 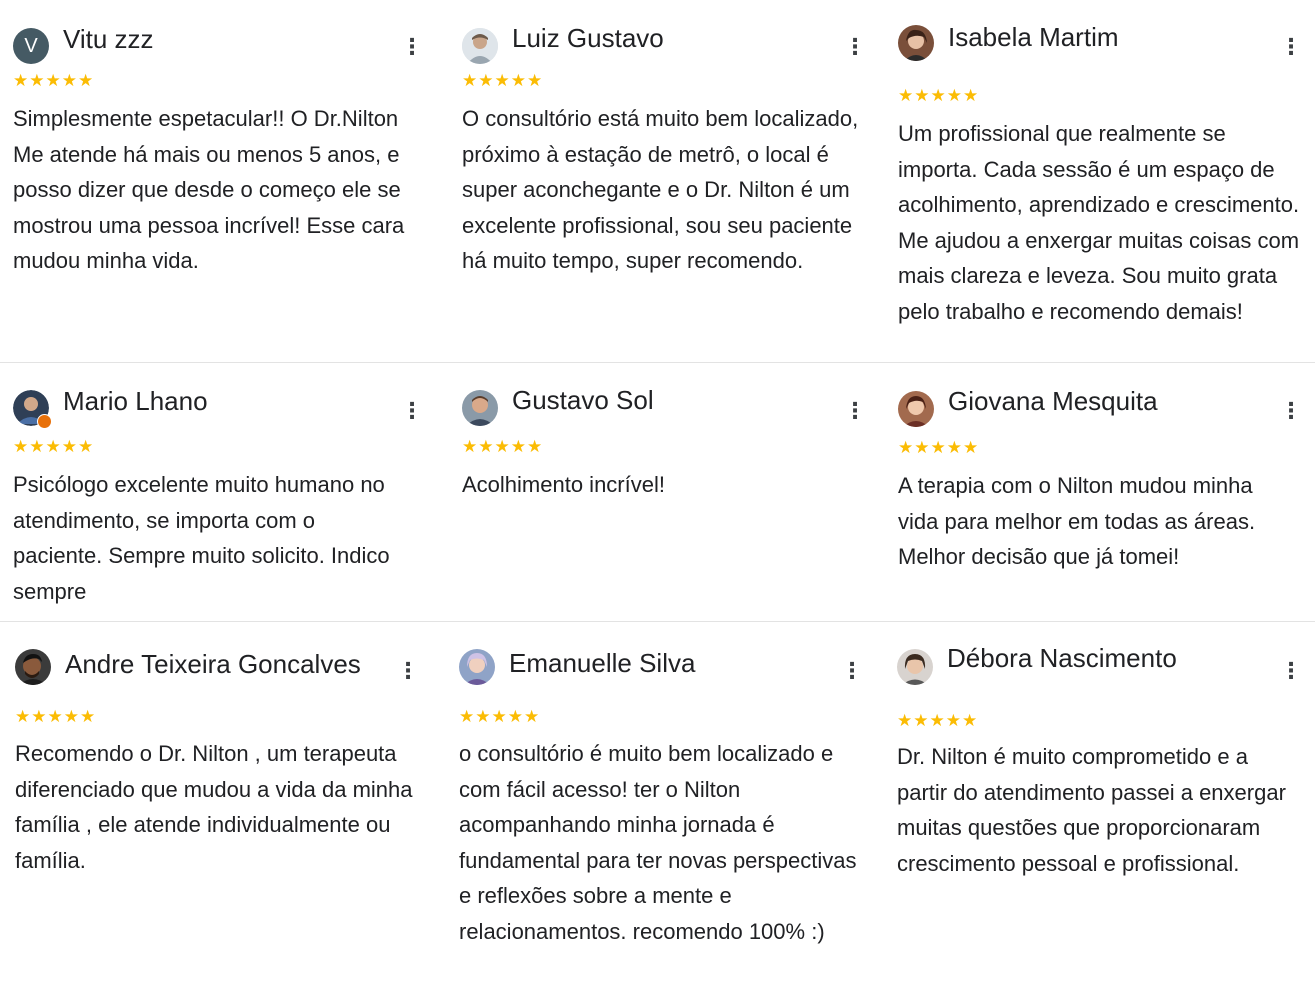 What do you see at coordinates (583, 400) in the screenshot?
I see `reviewer-name: Gustavo Sol` at bounding box center [583, 400].